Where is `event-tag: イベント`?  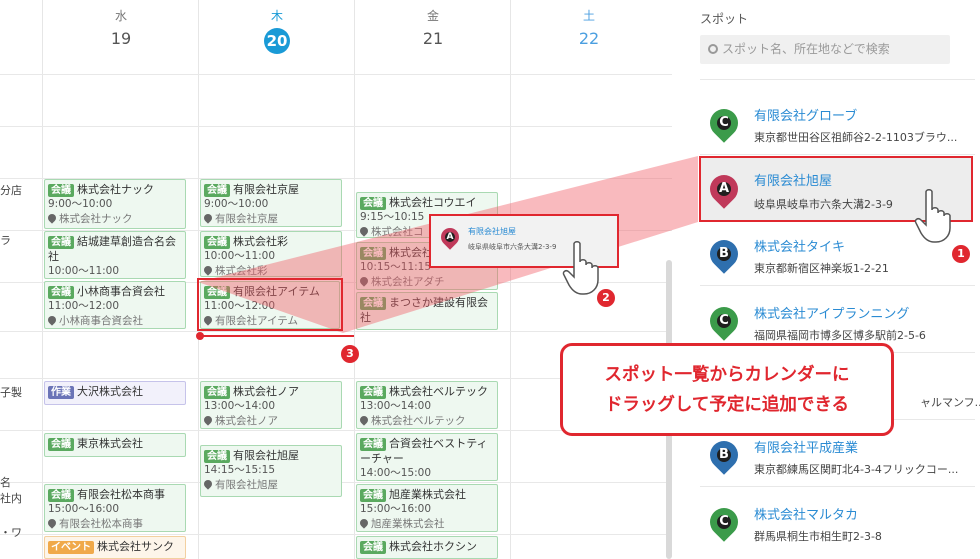 event-tag: イベント is located at coordinates (71, 547).